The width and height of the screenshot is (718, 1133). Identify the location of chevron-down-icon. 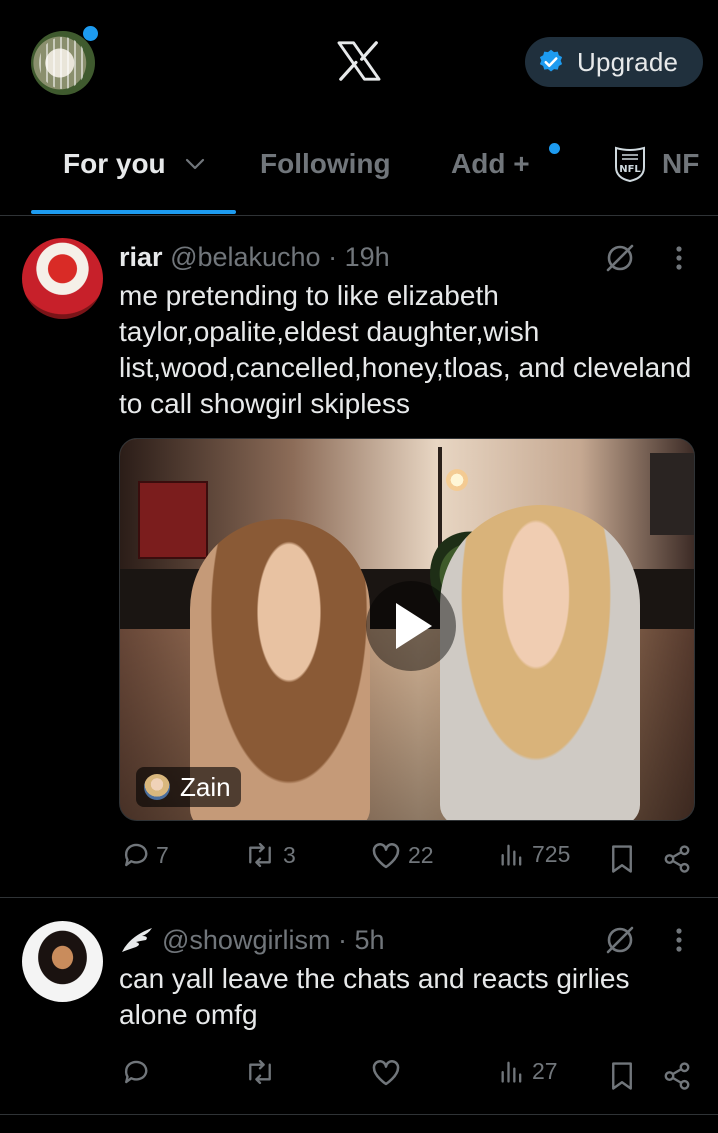
(195, 164).